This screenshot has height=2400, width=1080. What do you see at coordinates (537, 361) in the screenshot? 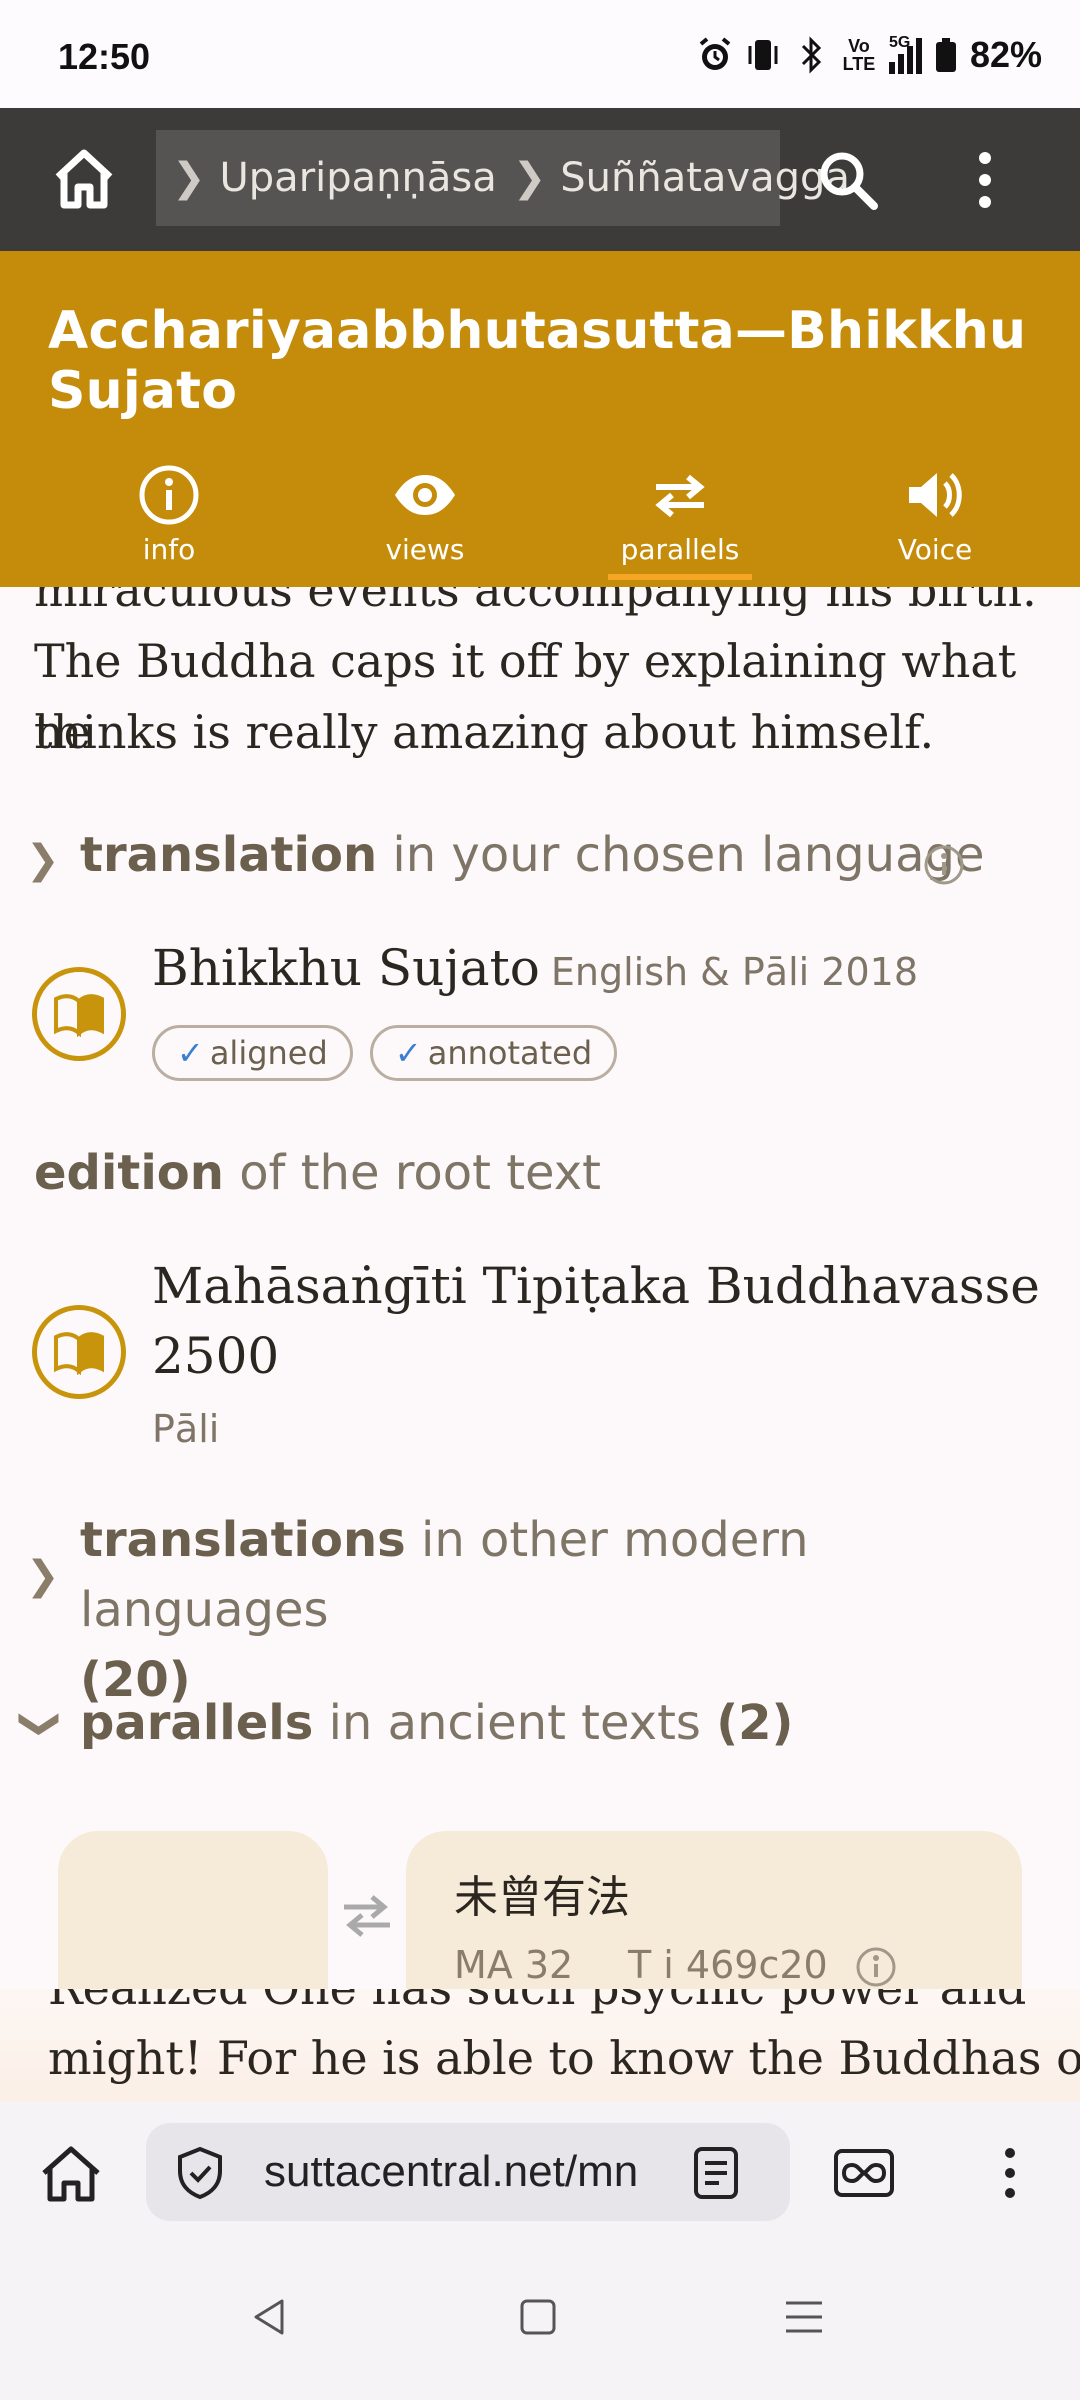
I see `page-title: Acchariyaabbhutasutta—Bhikkhu Sujato` at bounding box center [537, 361].